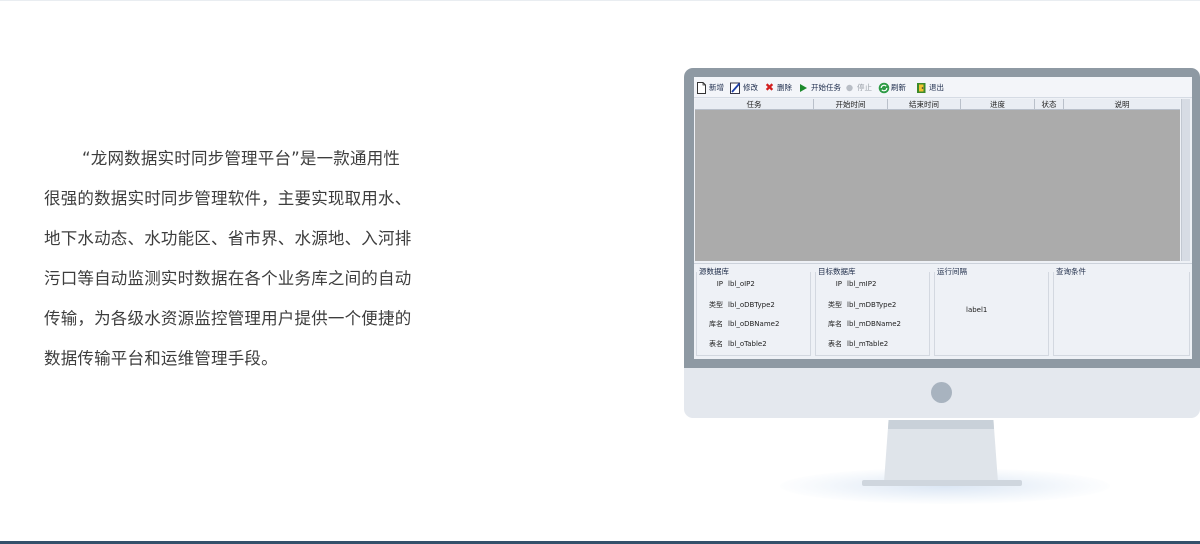 Image resolution: width=1200 pixels, height=544 pixels. What do you see at coordinates (862, 284) in the screenshot?
I see `field-value: lbl_mIP2` at bounding box center [862, 284].